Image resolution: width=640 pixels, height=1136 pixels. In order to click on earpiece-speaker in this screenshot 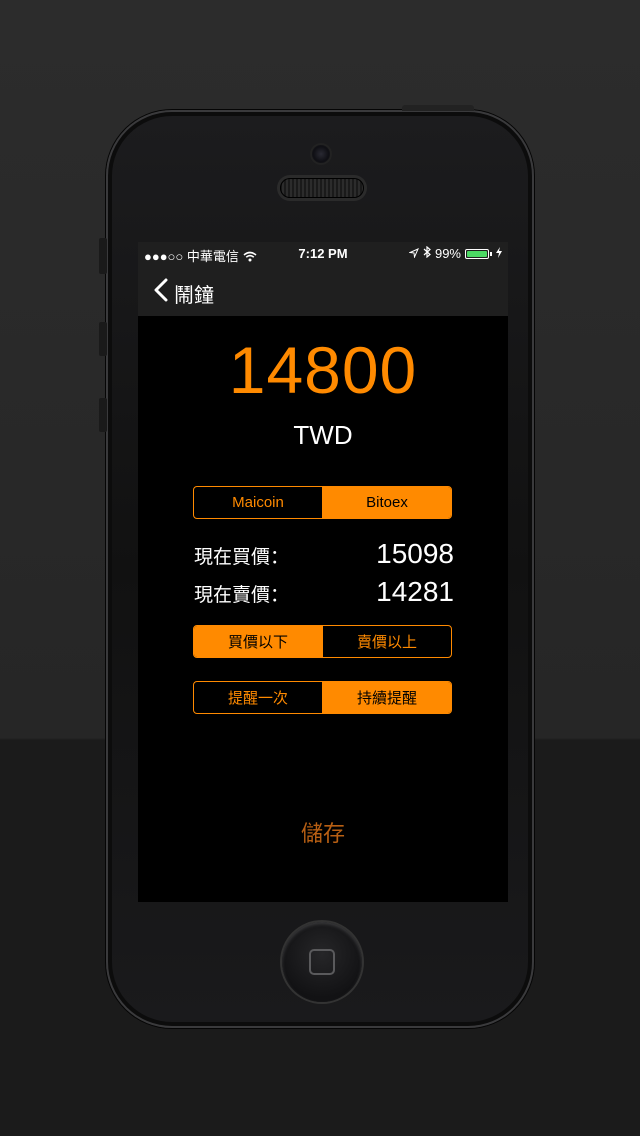, I will do `click(322, 188)`.